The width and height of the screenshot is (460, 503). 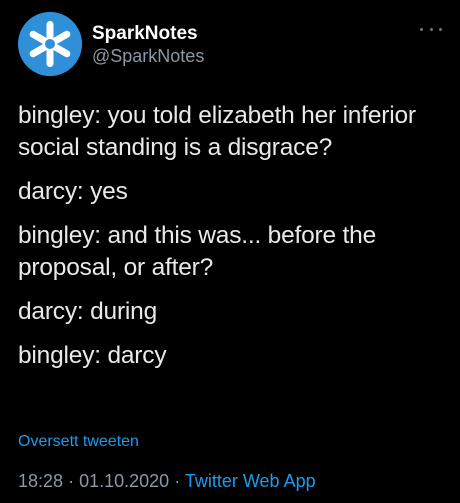 I want to click on avatar, so click(x=50, y=44).